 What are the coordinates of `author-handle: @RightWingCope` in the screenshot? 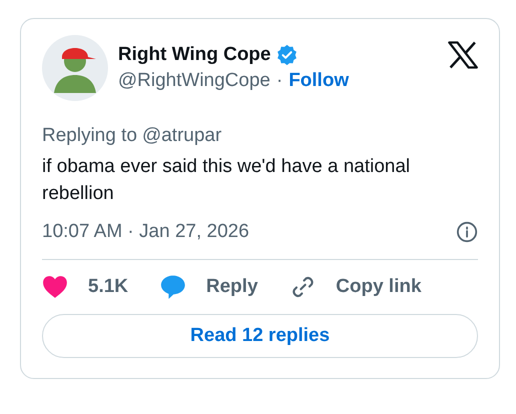 It's located at (194, 81).